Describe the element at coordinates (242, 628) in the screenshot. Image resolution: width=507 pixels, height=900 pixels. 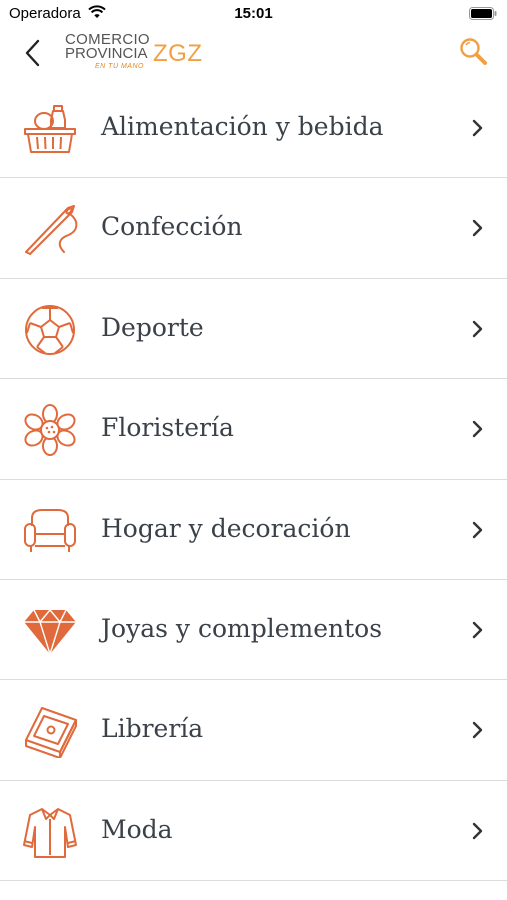
I see `category-label: Joyas y complementos` at that location.